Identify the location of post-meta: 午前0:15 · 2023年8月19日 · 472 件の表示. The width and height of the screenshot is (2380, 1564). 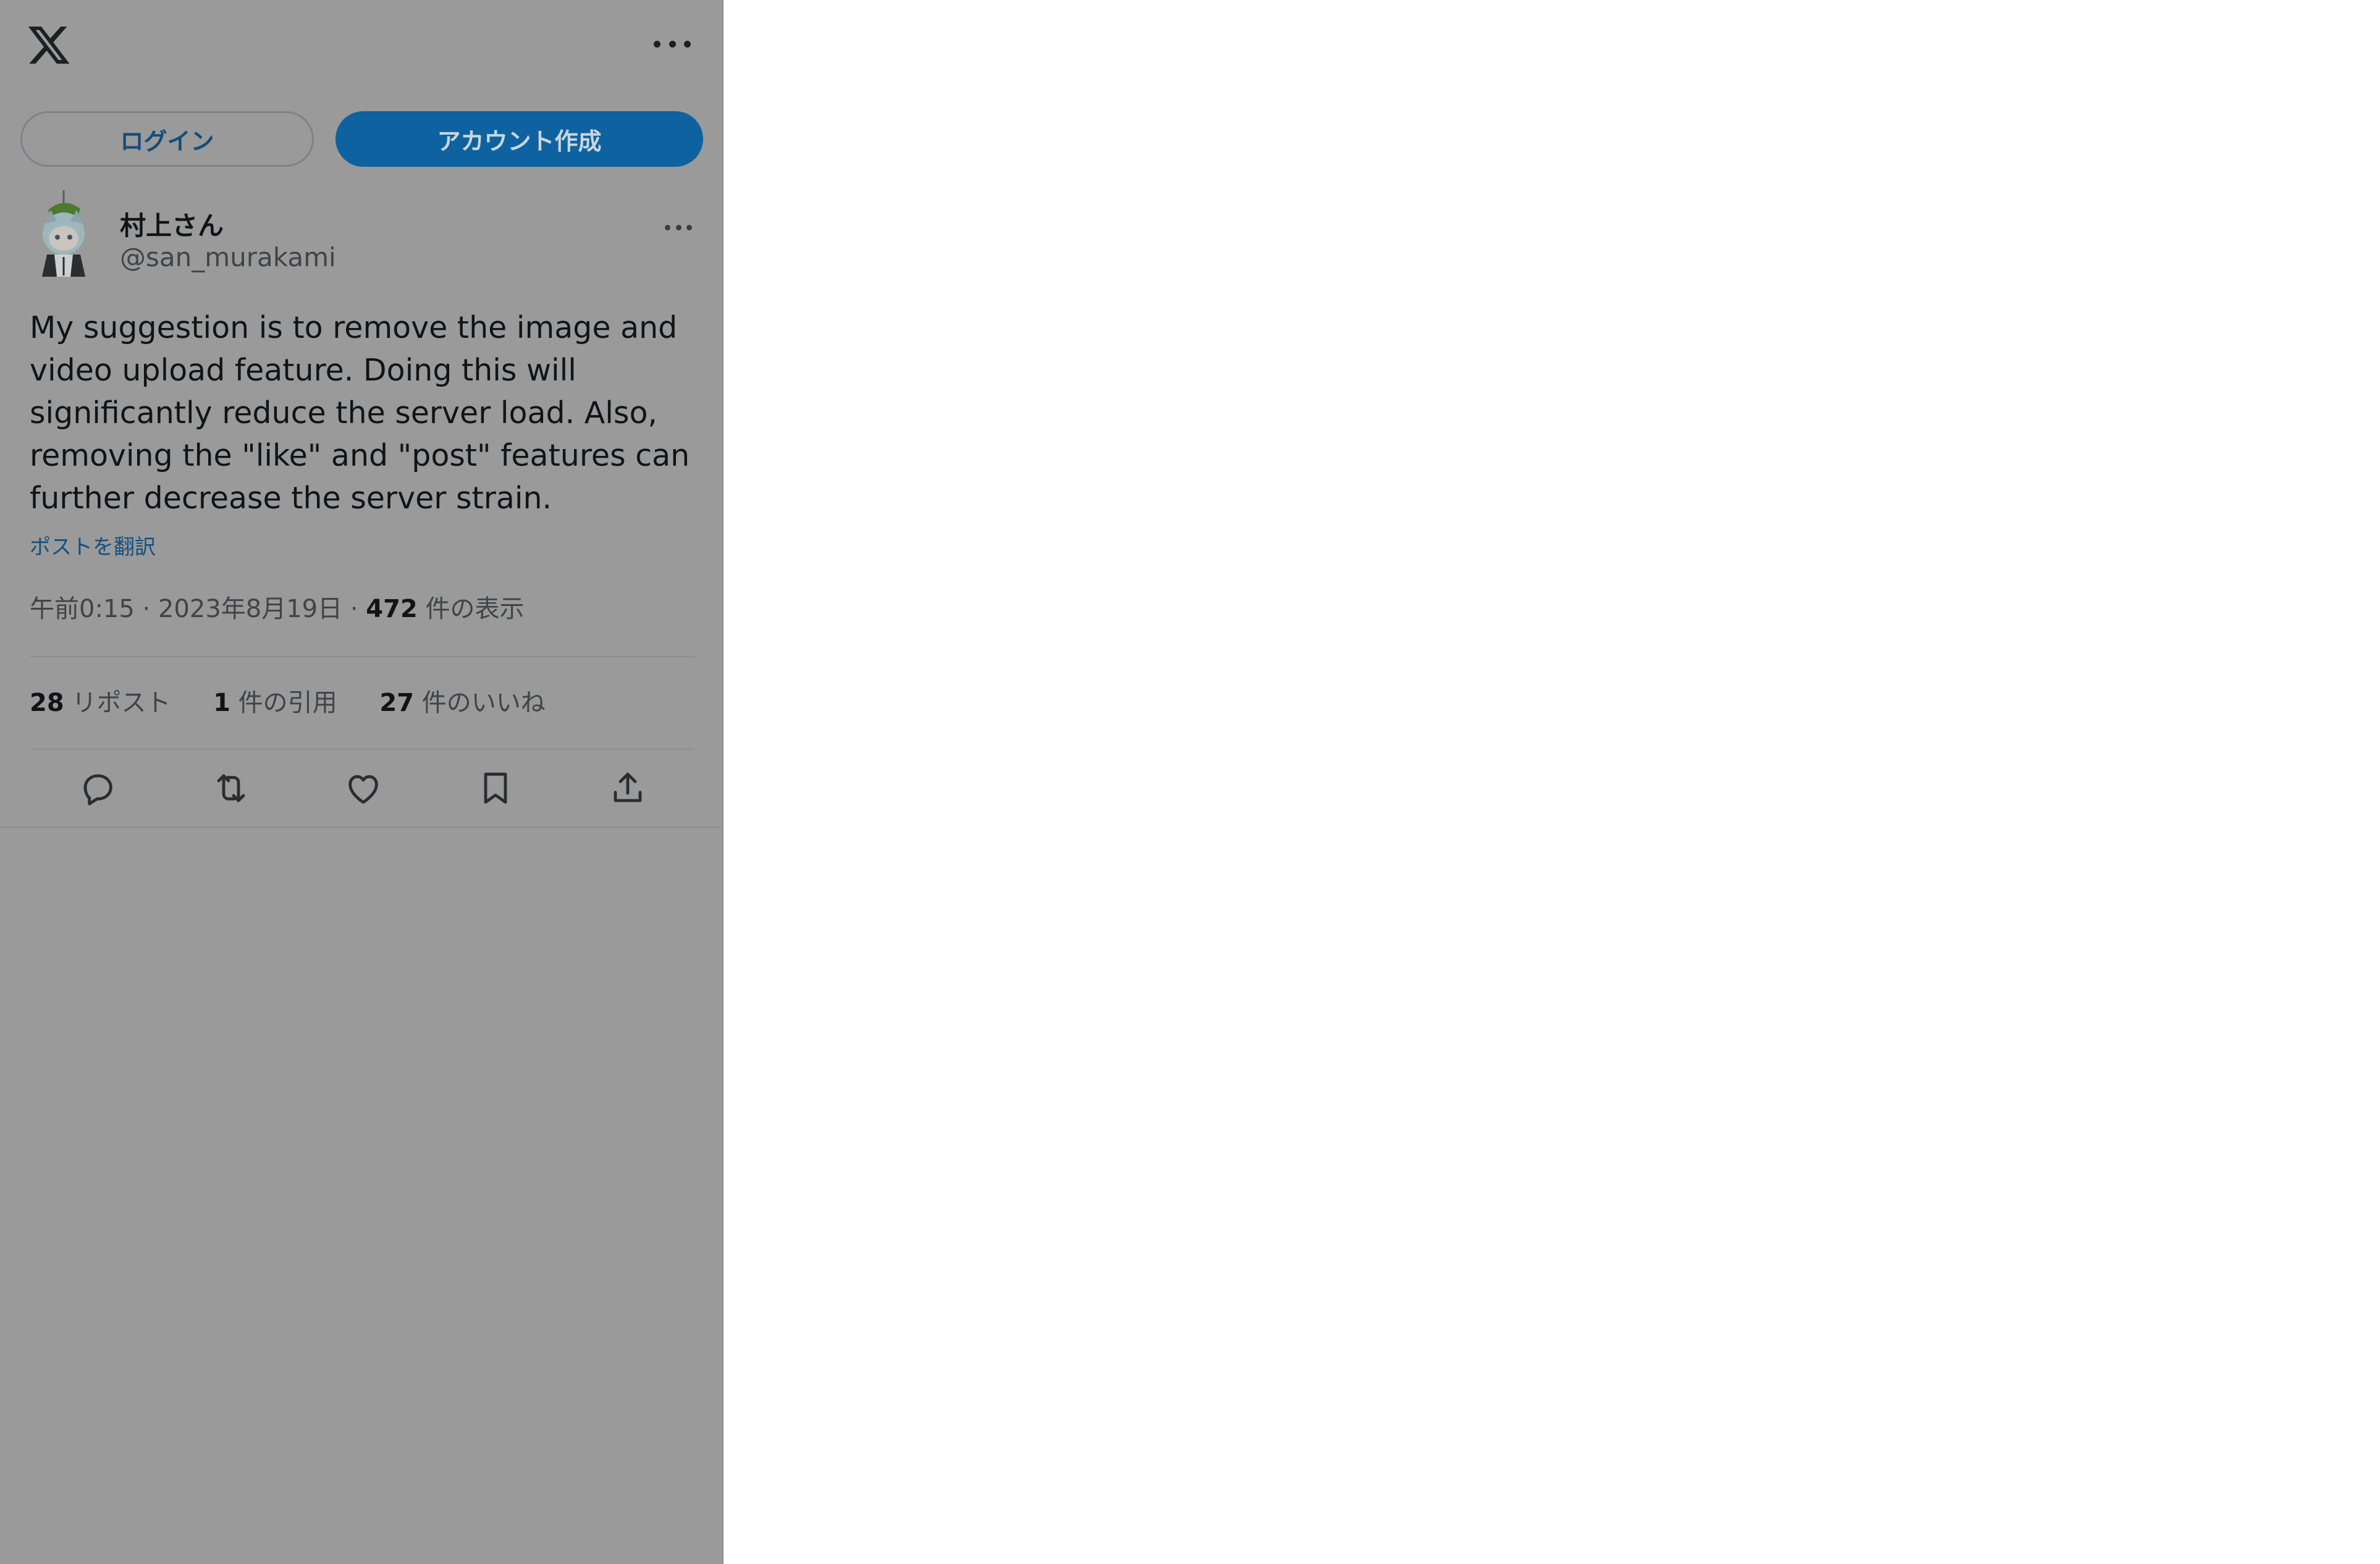
(277, 606).